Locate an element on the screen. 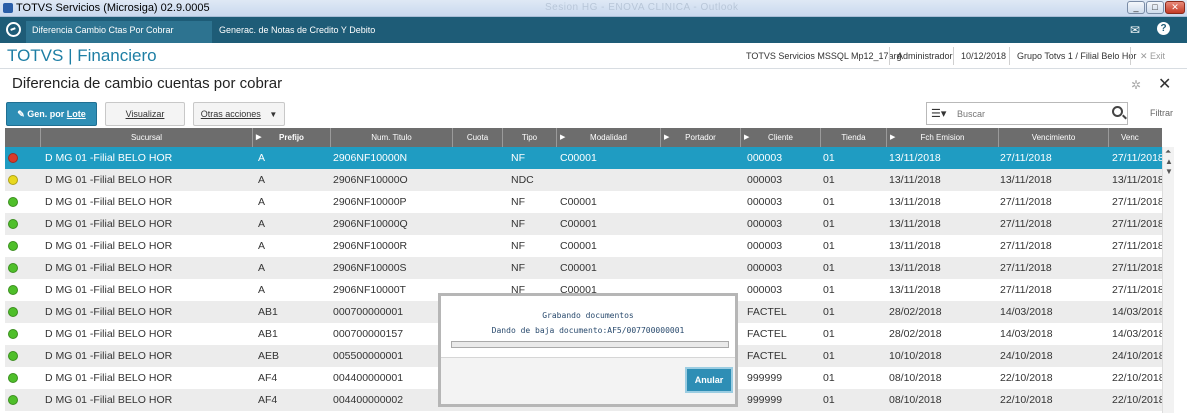  header-label: Modalidad is located at coordinates (608, 137).